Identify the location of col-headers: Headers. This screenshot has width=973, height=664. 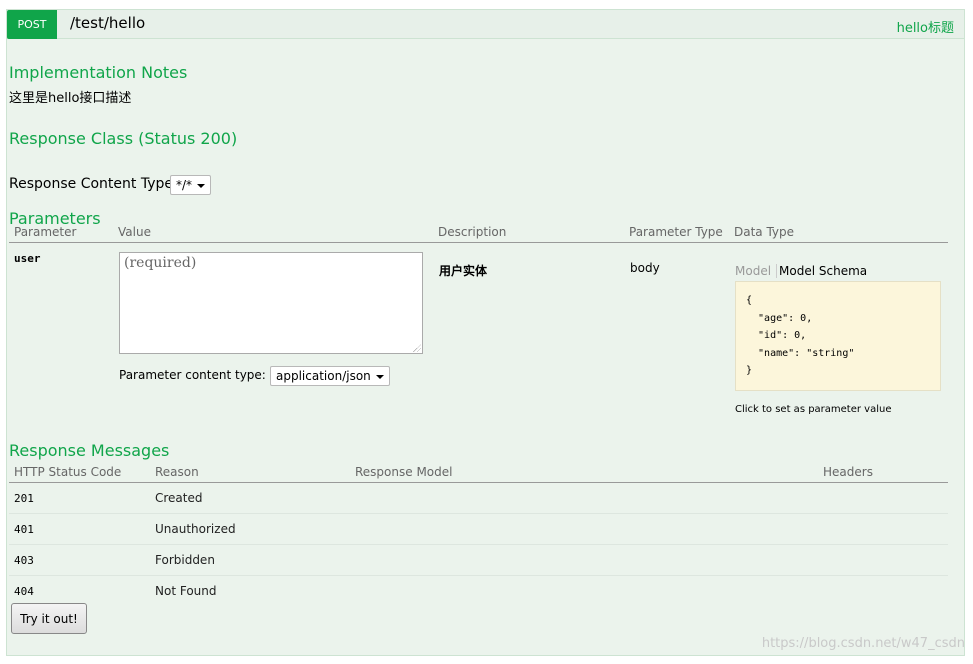
(883, 472).